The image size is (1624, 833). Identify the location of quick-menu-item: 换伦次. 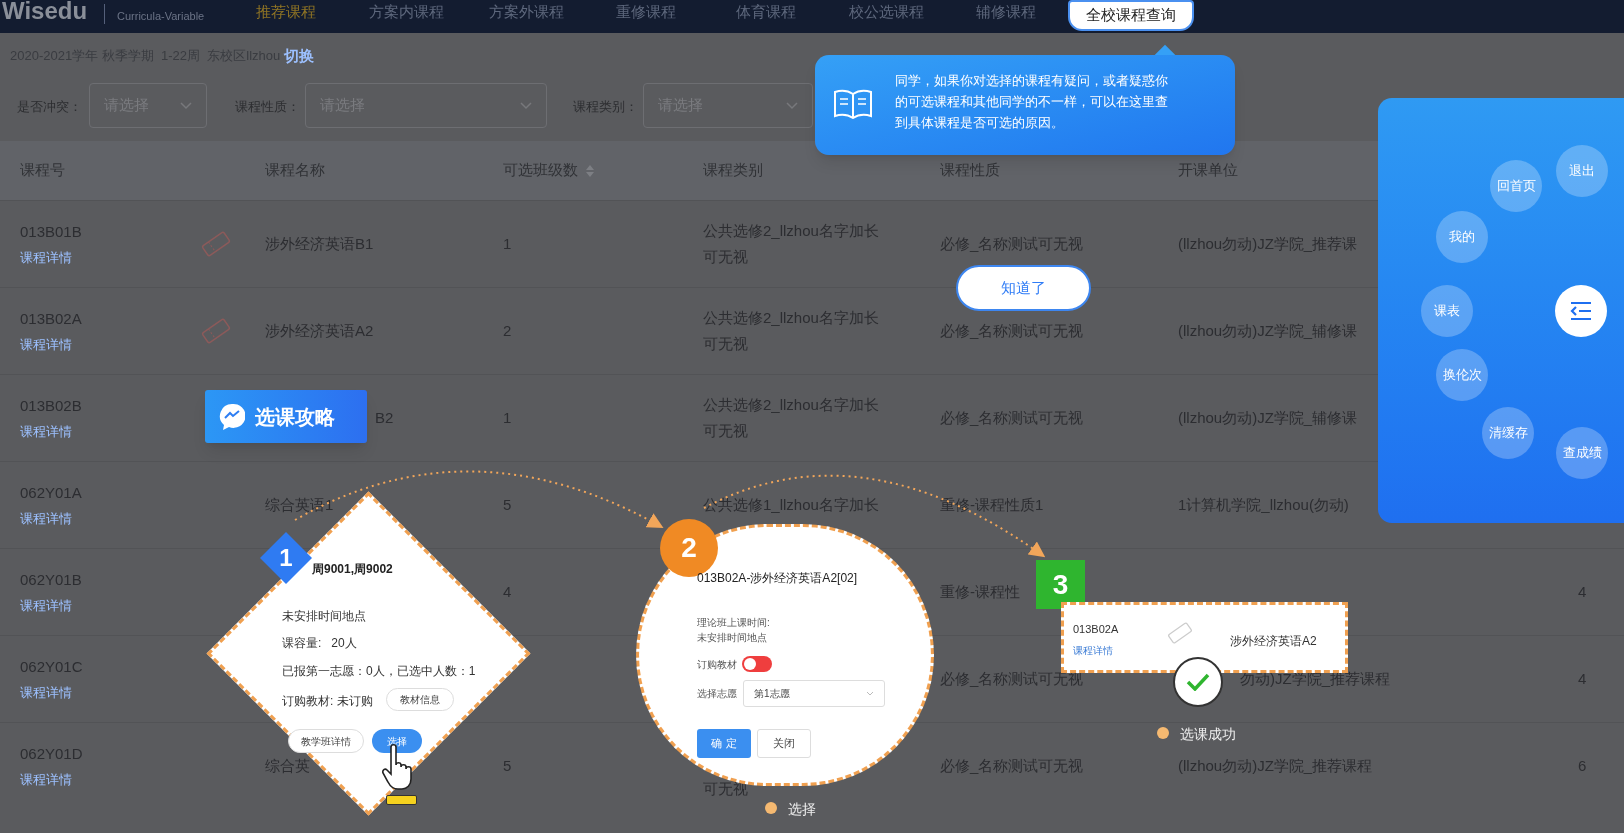
(1462, 375).